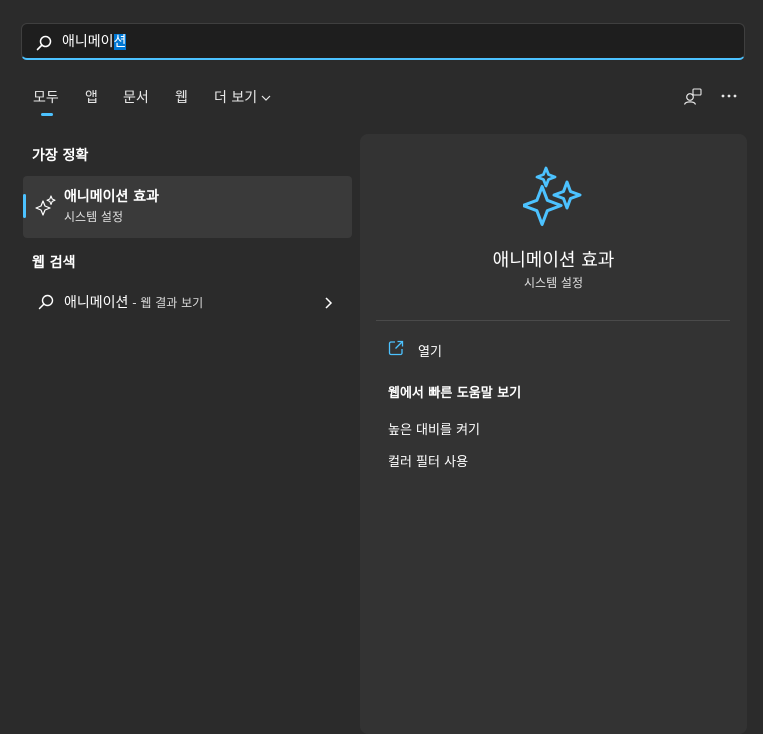  I want to click on web-result-item: 애니메이션 - 웹 결과 보기, so click(187, 302).